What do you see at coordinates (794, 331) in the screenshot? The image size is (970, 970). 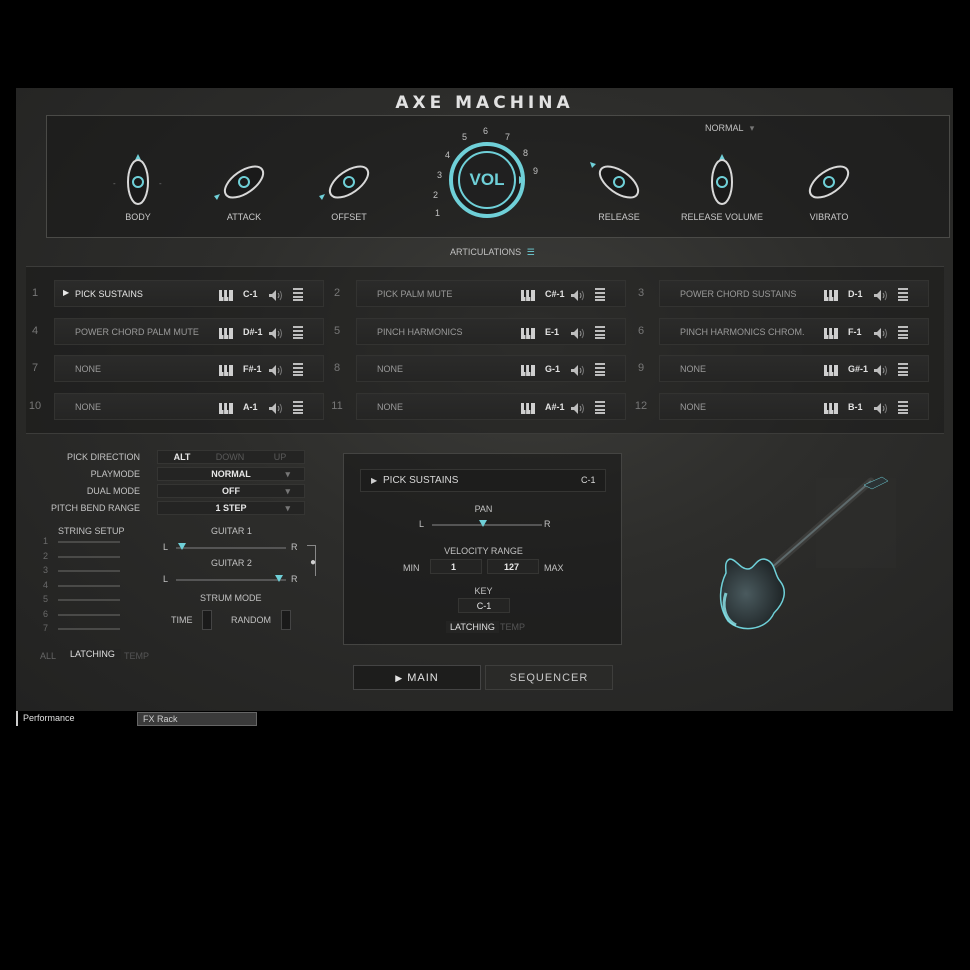 I see `articulation-slot: PINCH HARMONICS CHROM. F-1` at bounding box center [794, 331].